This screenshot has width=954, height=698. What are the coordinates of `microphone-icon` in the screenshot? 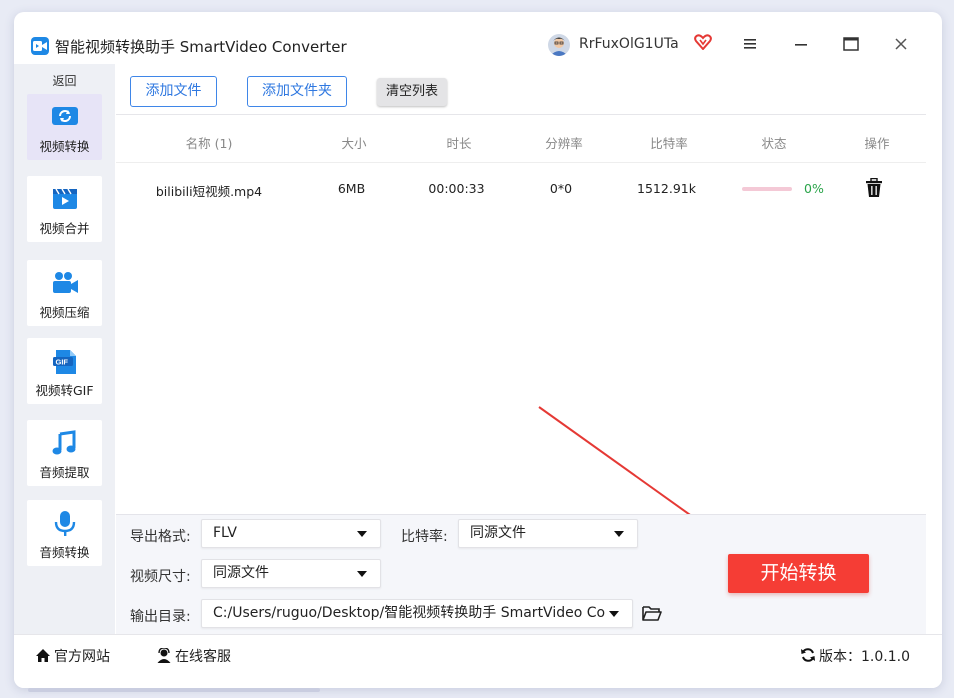 It's located at (65, 523).